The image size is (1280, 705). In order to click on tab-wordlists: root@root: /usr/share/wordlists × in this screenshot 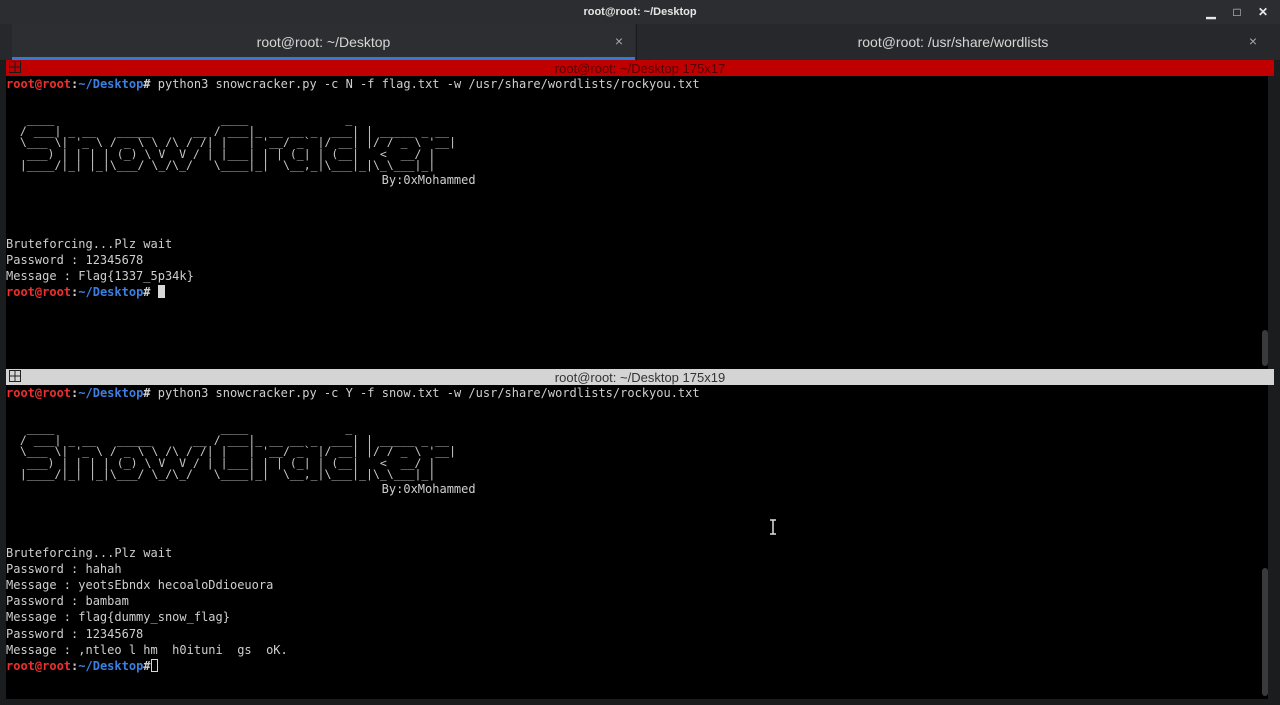, I will do `click(952, 42)`.